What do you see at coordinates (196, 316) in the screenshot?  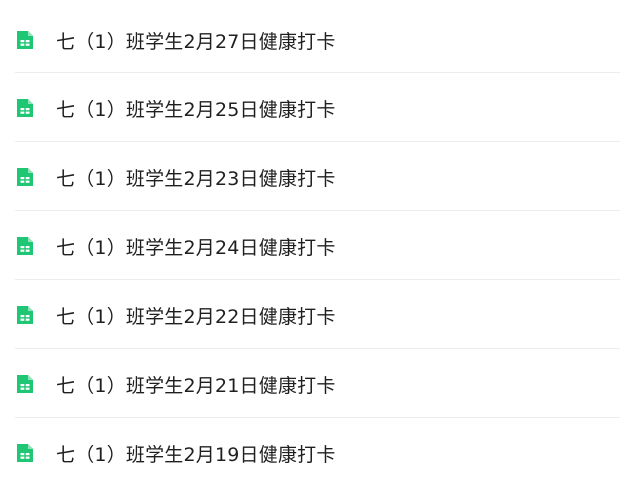 I see `file-title: 七（1）班学生2月22日健康打卡` at bounding box center [196, 316].